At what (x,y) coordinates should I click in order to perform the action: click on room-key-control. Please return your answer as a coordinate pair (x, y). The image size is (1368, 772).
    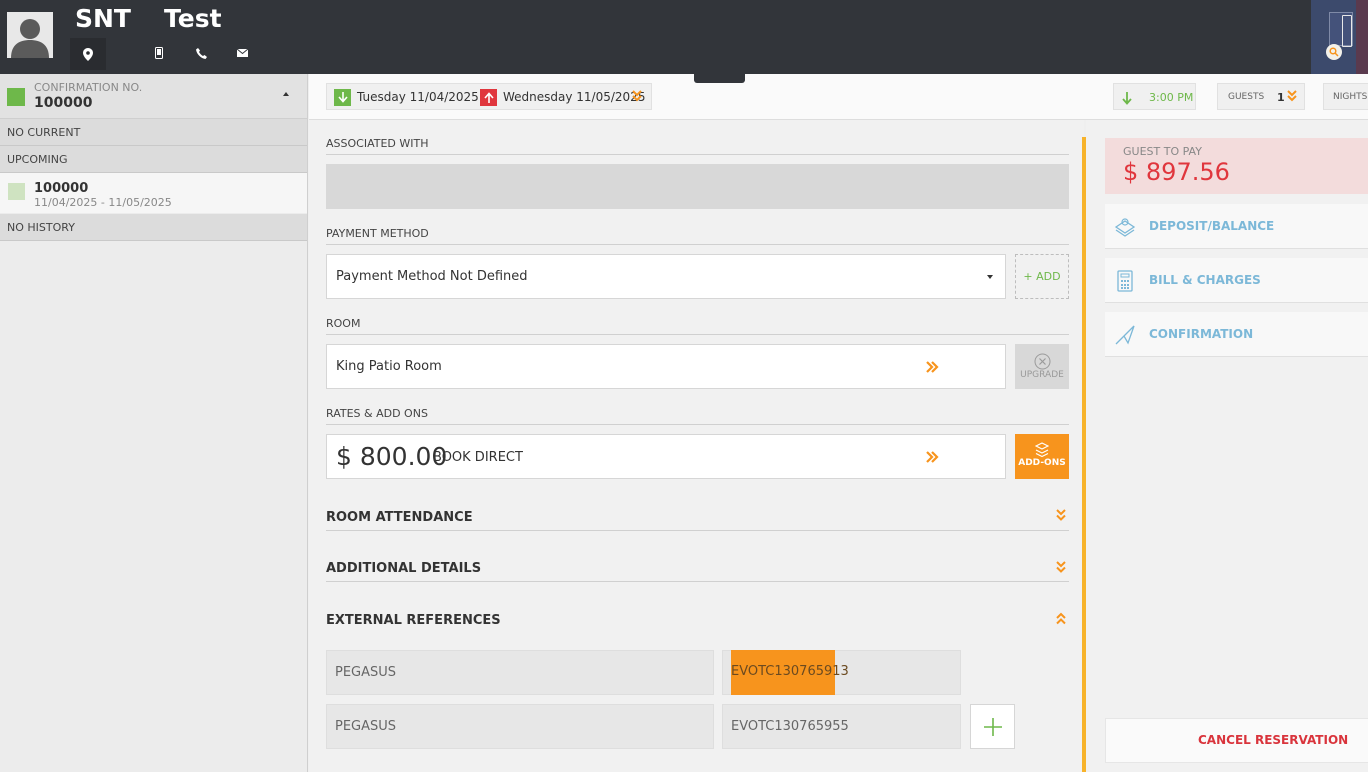
    Looking at the image, I should click on (1333, 37).